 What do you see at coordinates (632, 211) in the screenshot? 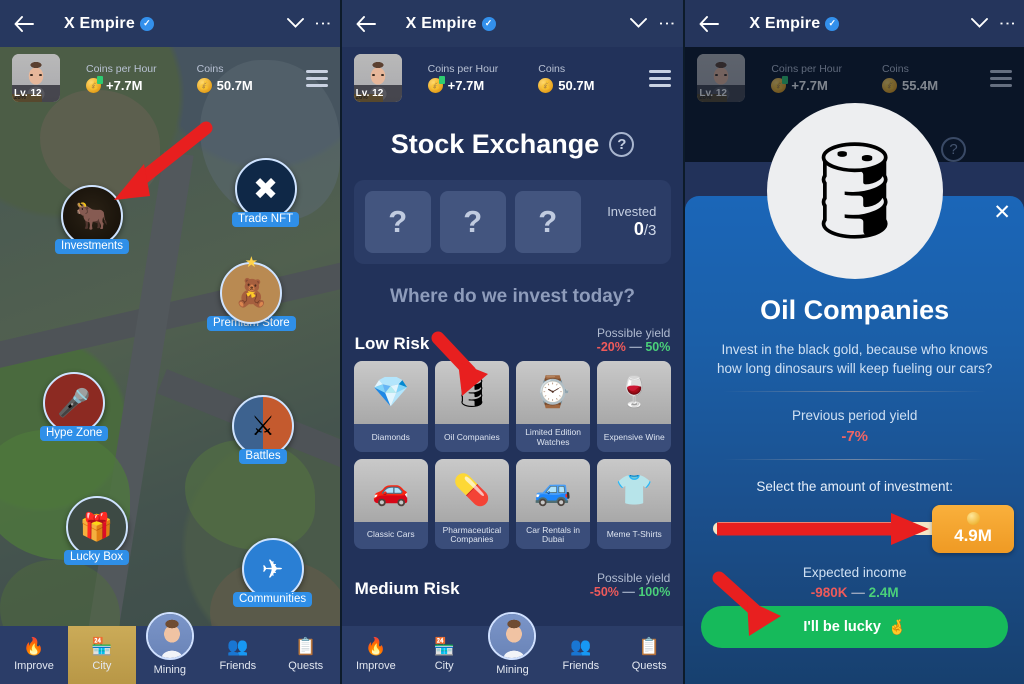
I see `invested-label: Invested` at bounding box center [632, 211].